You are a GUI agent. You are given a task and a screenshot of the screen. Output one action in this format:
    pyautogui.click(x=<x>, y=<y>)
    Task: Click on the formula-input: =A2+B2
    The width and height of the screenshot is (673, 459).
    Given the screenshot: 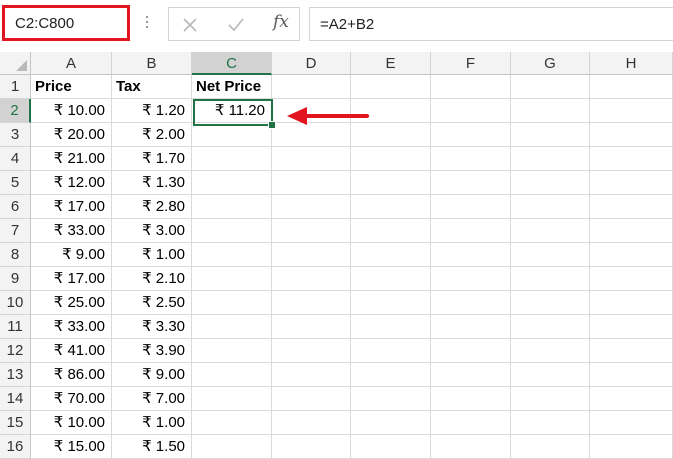 What is the action you would take?
    pyautogui.click(x=491, y=24)
    